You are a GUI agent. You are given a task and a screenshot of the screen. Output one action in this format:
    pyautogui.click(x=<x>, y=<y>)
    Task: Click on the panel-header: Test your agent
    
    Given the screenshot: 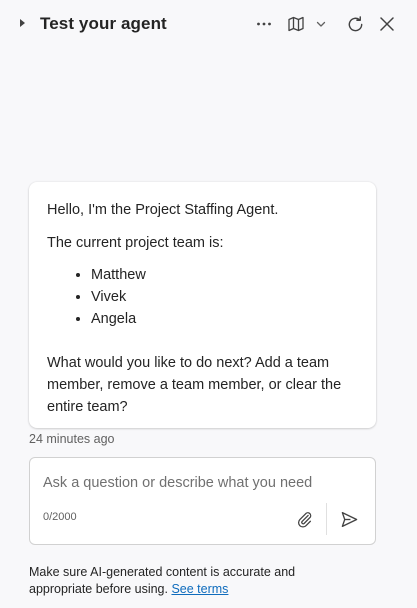 What is the action you would take?
    pyautogui.click(x=208, y=25)
    